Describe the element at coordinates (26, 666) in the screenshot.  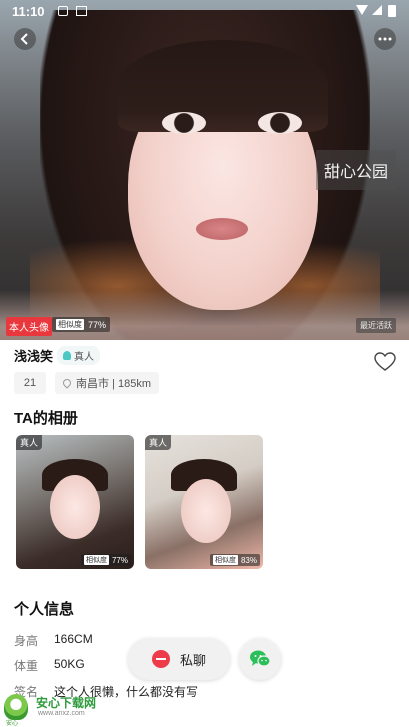
I see `info-label: 体重` at that location.